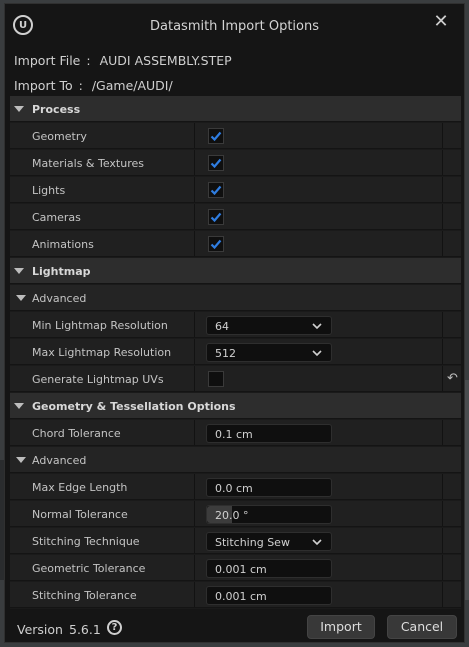 This screenshot has width=469, height=647. I want to click on dropdown-value: Stitching Sew, so click(252, 542).